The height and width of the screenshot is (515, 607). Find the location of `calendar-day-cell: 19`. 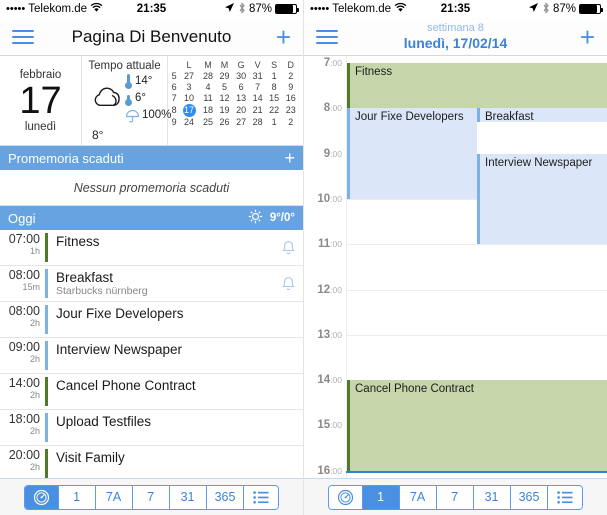

calendar-day-cell: 19 is located at coordinates (224, 110).